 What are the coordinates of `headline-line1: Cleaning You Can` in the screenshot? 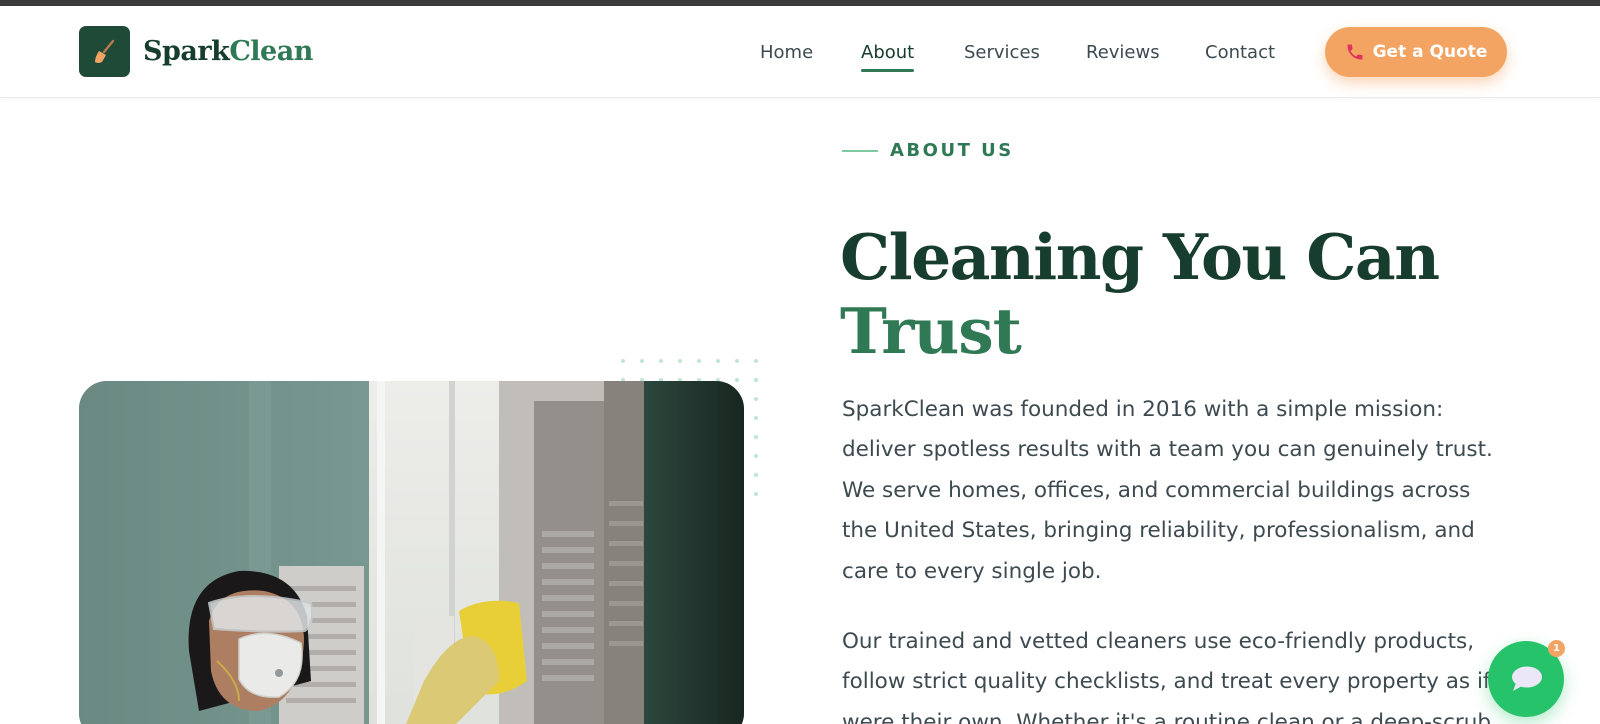 It's located at (1140, 257).